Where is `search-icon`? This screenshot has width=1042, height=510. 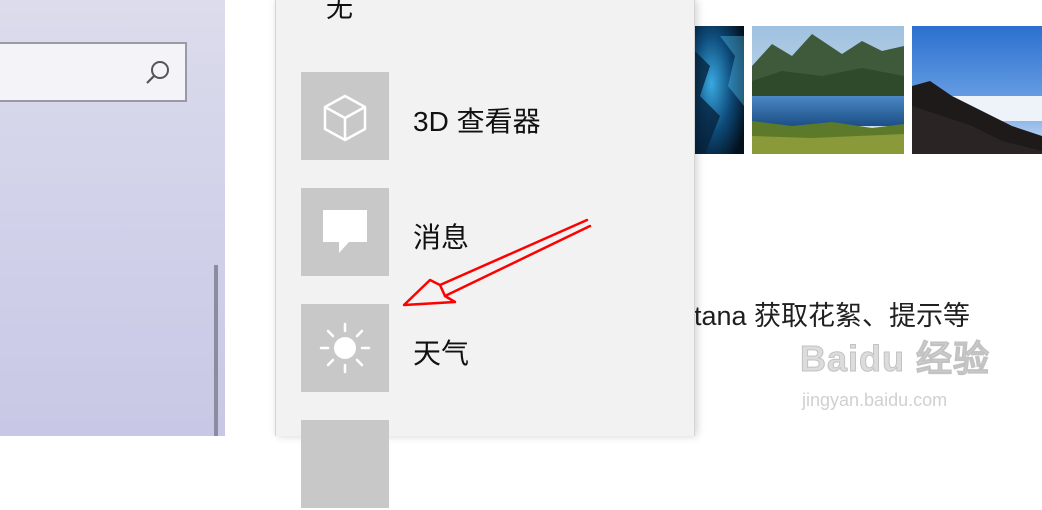
search-icon is located at coordinates (158, 73).